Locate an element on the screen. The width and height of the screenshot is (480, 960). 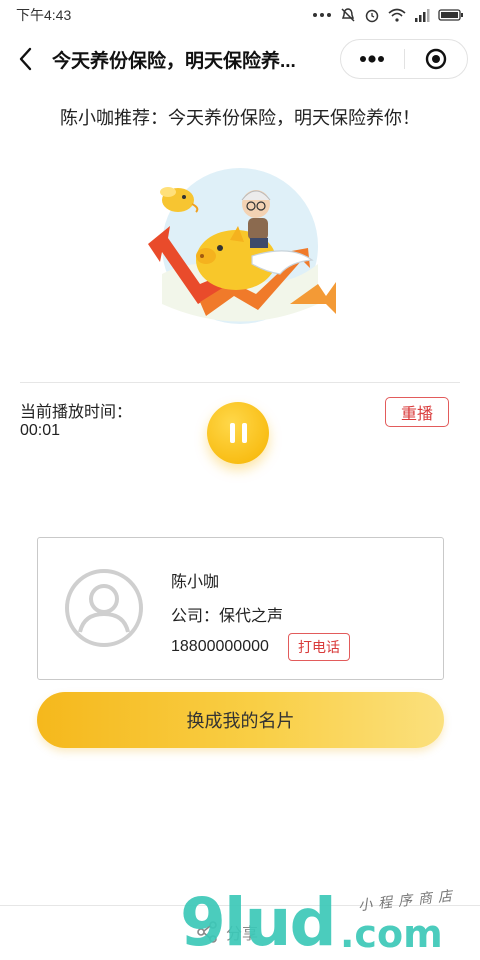
more-button is located at coordinates (372, 59).